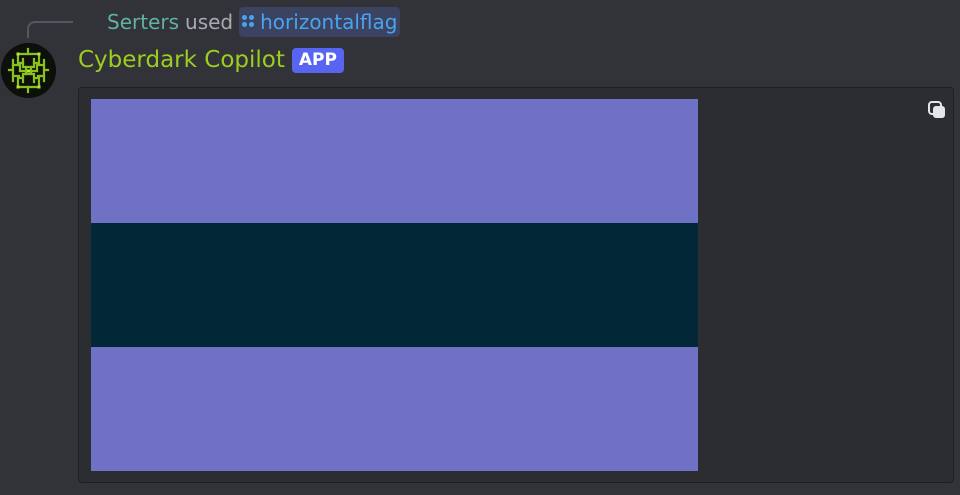 Image resolution: width=960 pixels, height=495 pixels. I want to click on message-header: Cyberdark Copilot APP, so click(211, 60).